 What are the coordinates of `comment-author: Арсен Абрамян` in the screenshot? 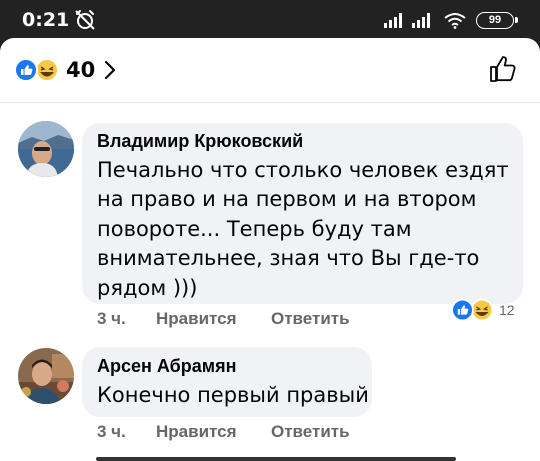 It's located at (166, 366).